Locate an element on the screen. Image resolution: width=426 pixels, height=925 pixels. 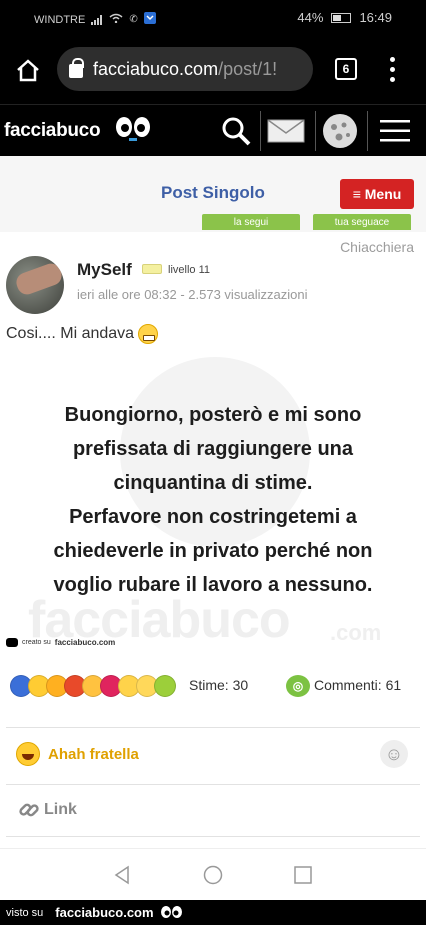
tab-switcher-button: 6 is located at coordinates (346, 69).